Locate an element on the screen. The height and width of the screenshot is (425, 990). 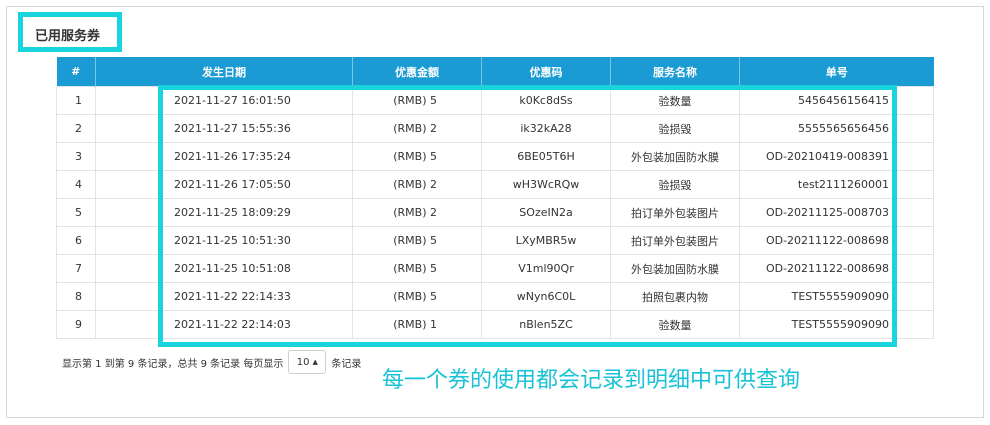
cell-index: 4 is located at coordinates (76, 184).